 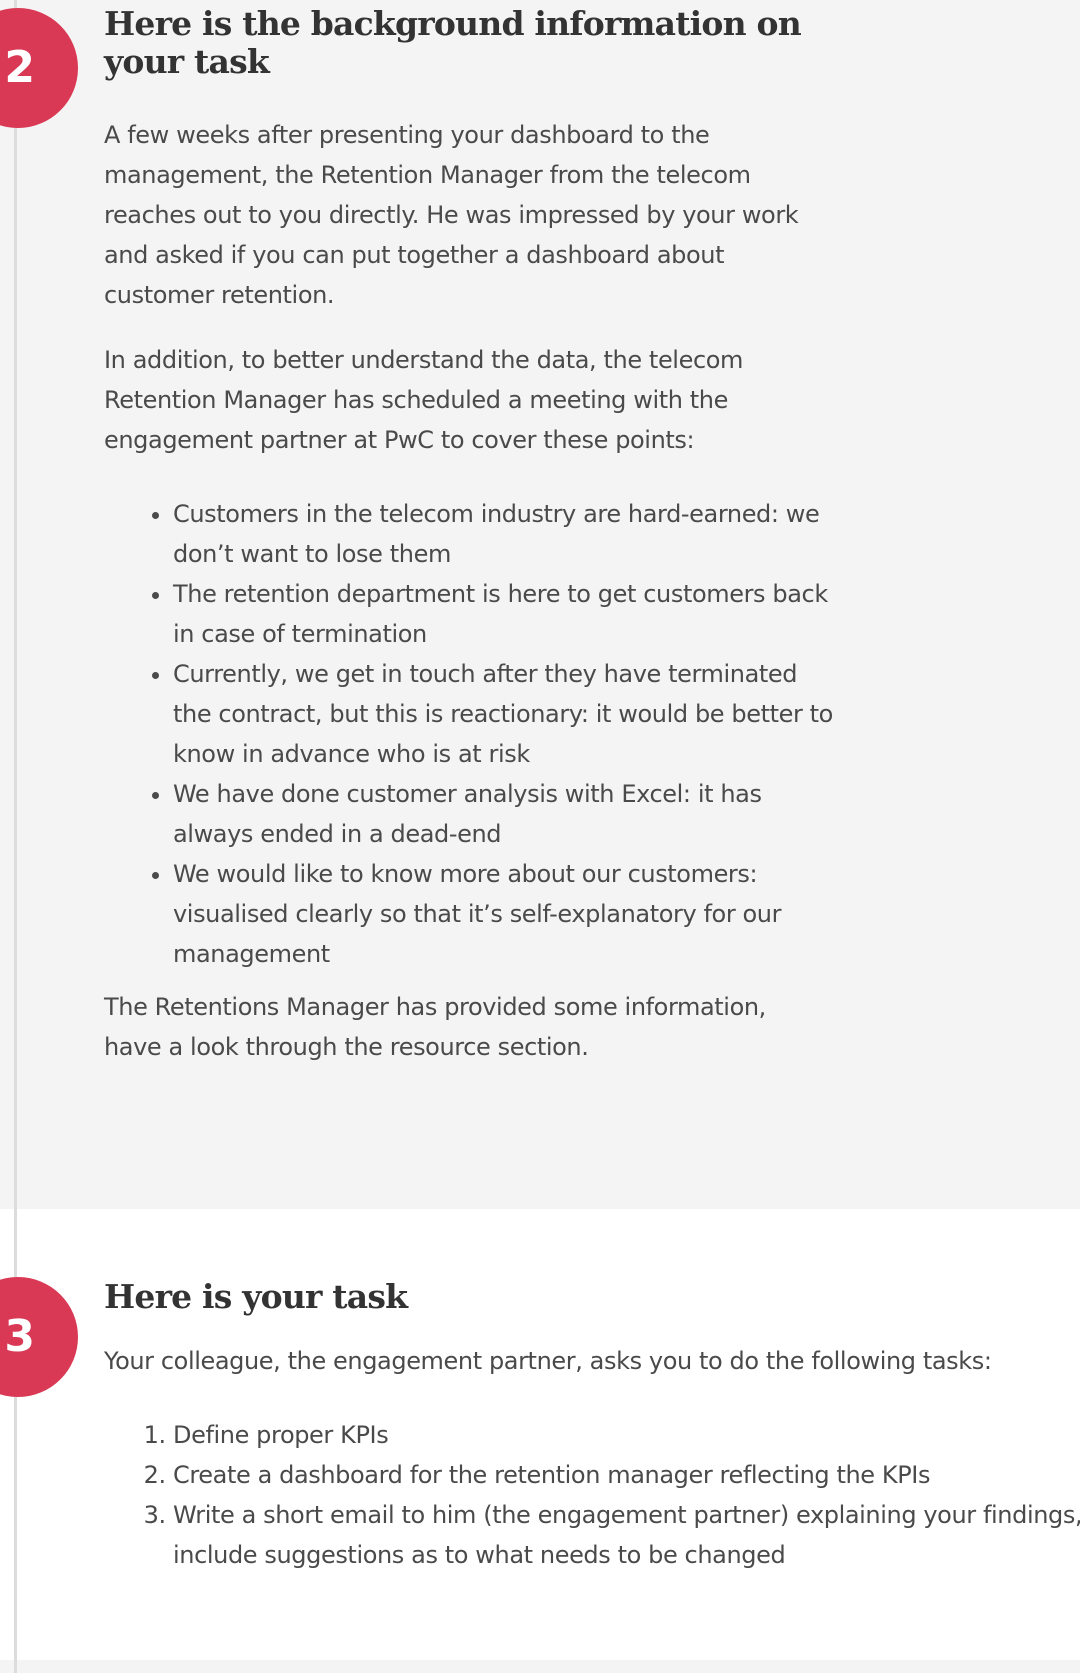 I want to click on timeline-line, so click(x=15, y=836).